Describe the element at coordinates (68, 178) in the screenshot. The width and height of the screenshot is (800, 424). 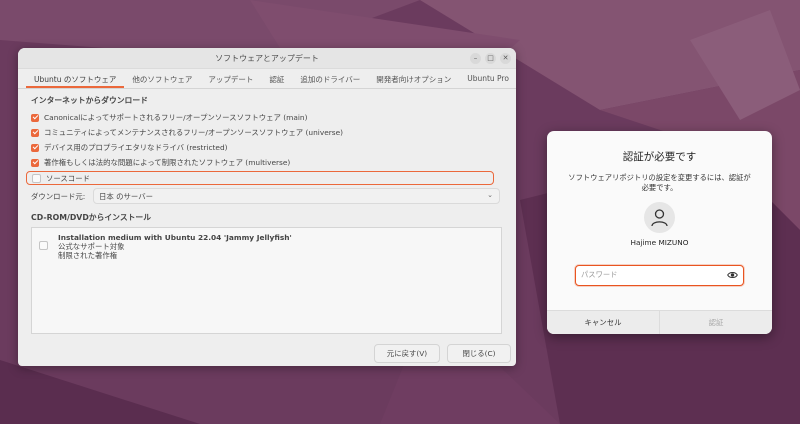
I see `repo-label: ソースコード` at that location.